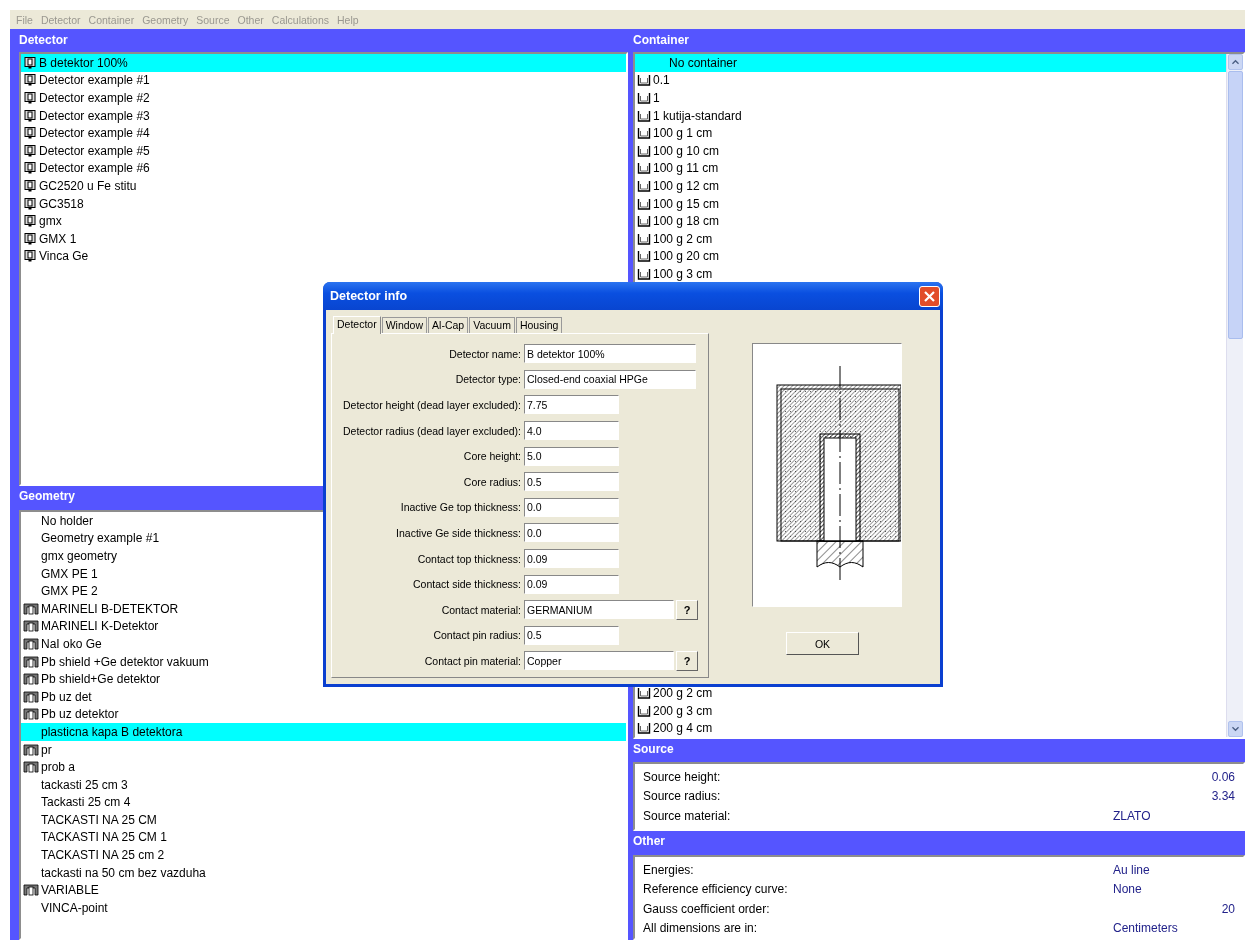  I want to click on field-label: Contact pin radius:, so click(477, 635).